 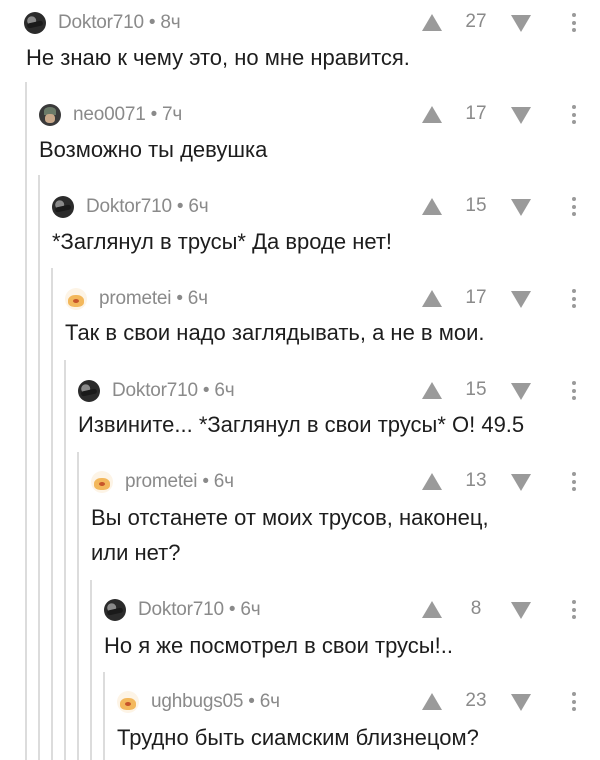 What do you see at coordinates (278, 645) in the screenshot?
I see `comment-text: Но я же посмотрел в свои трусы!..` at bounding box center [278, 645].